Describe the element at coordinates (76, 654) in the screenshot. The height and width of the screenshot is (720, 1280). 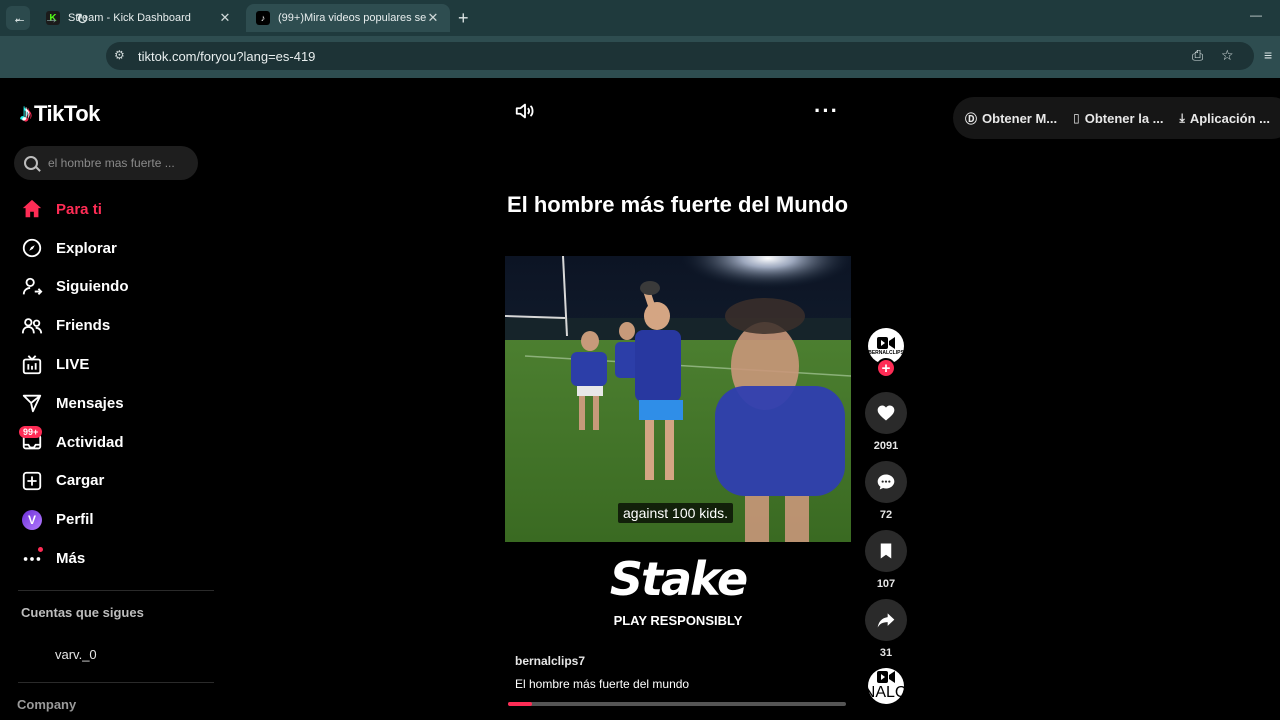
I see `following-account-link: varv._0` at that location.